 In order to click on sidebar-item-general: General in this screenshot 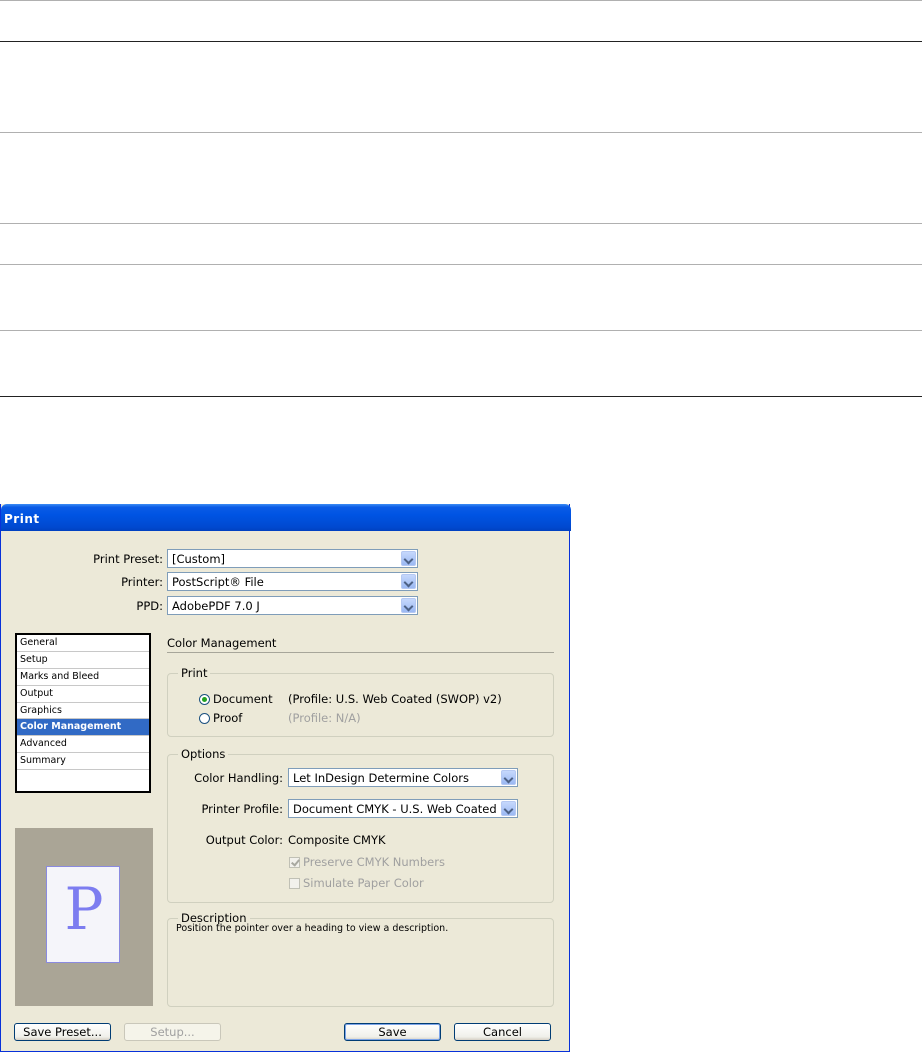, I will do `click(83, 643)`.